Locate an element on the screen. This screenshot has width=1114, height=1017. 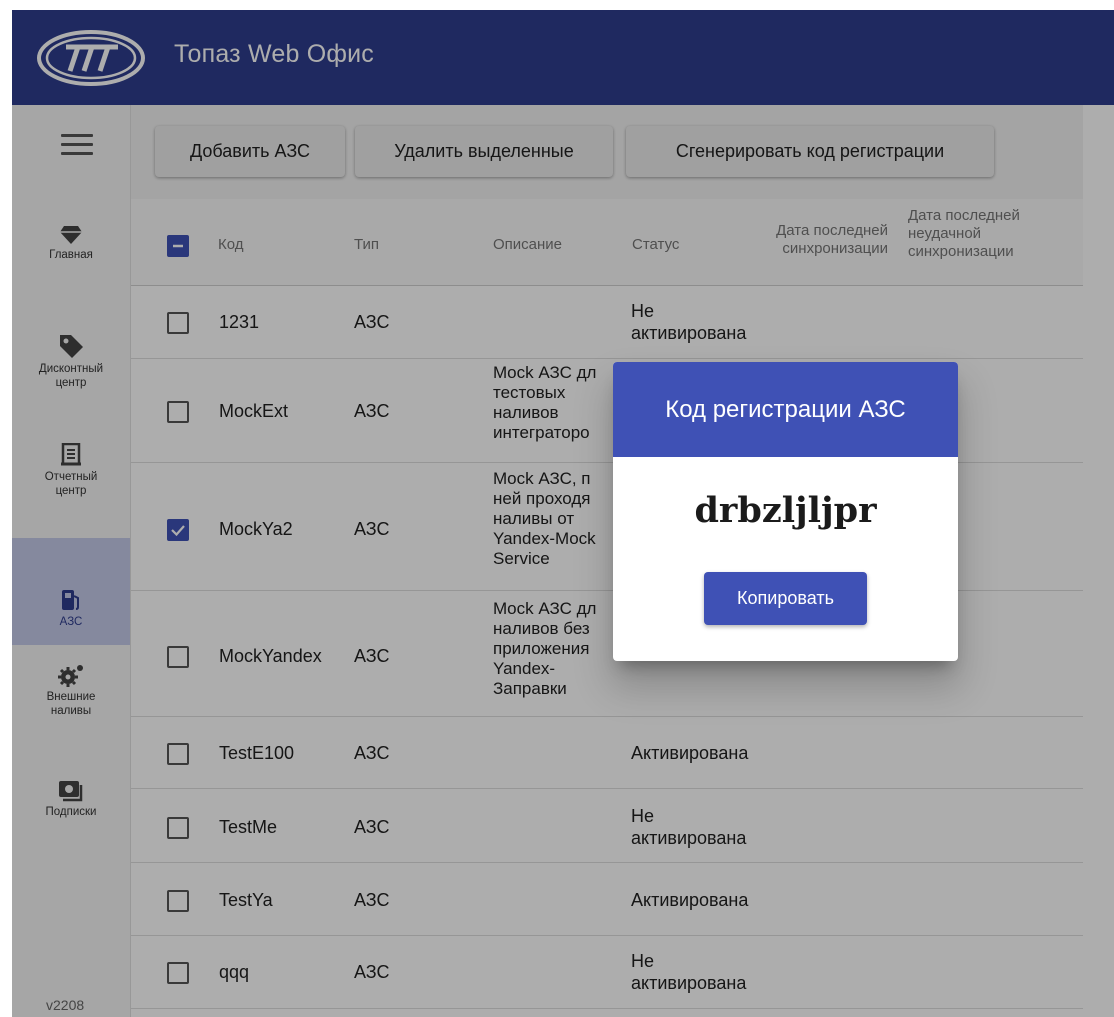
copy-button: Копировать is located at coordinates (785, 598).